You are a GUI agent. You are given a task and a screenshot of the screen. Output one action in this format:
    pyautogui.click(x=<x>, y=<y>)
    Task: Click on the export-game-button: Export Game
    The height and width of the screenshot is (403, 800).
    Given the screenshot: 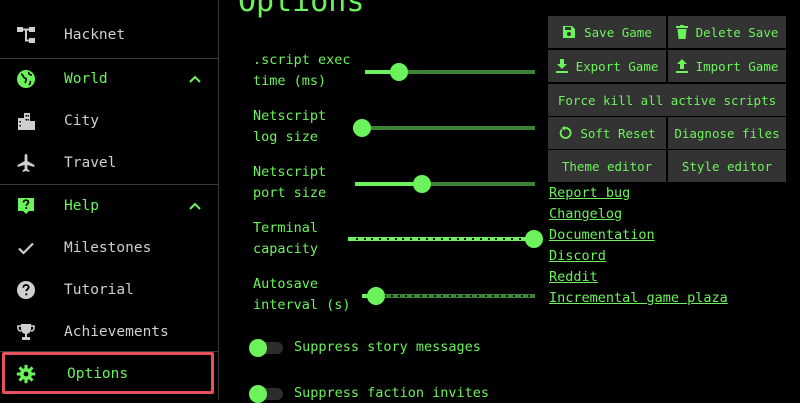 What is the action you would take?
    pyautogui.click(x=607, y=66)
    